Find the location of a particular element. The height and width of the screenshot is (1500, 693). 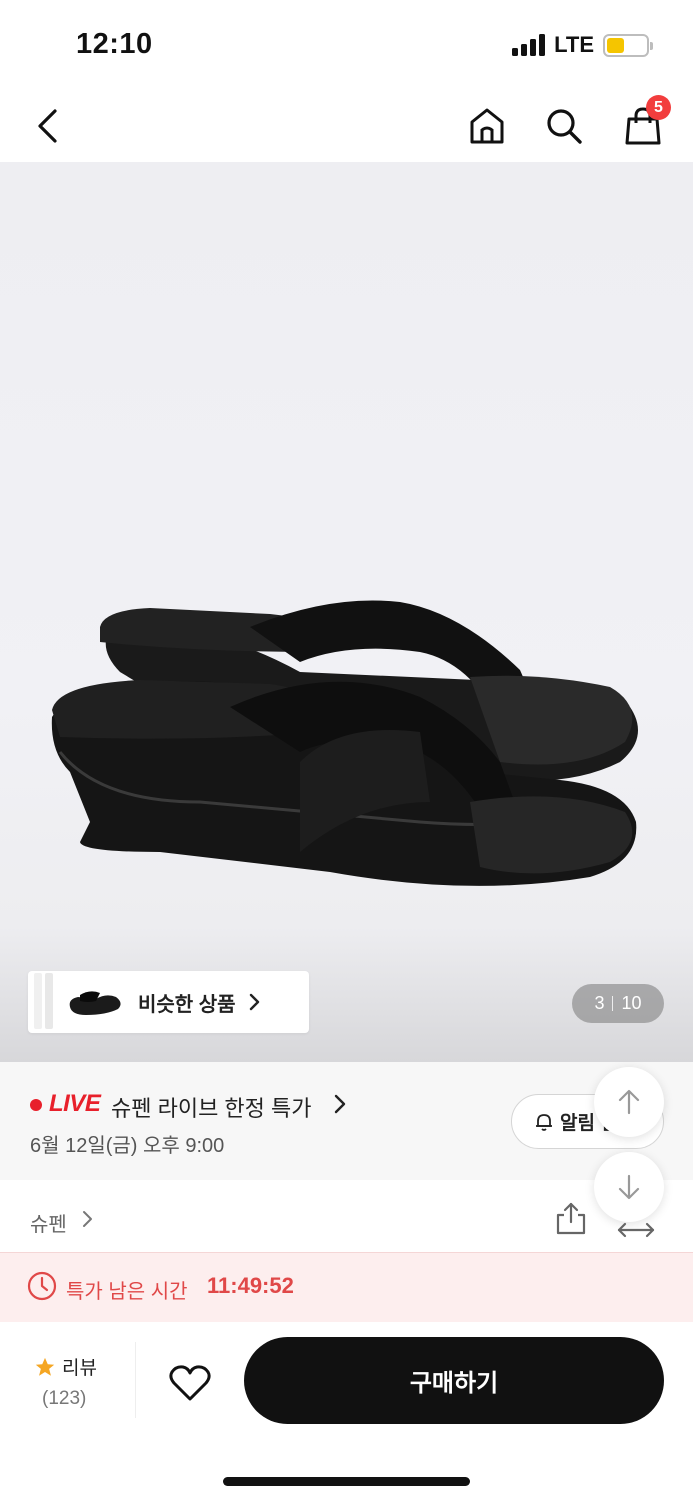

signal-icon is located at coordinates (529, 45).